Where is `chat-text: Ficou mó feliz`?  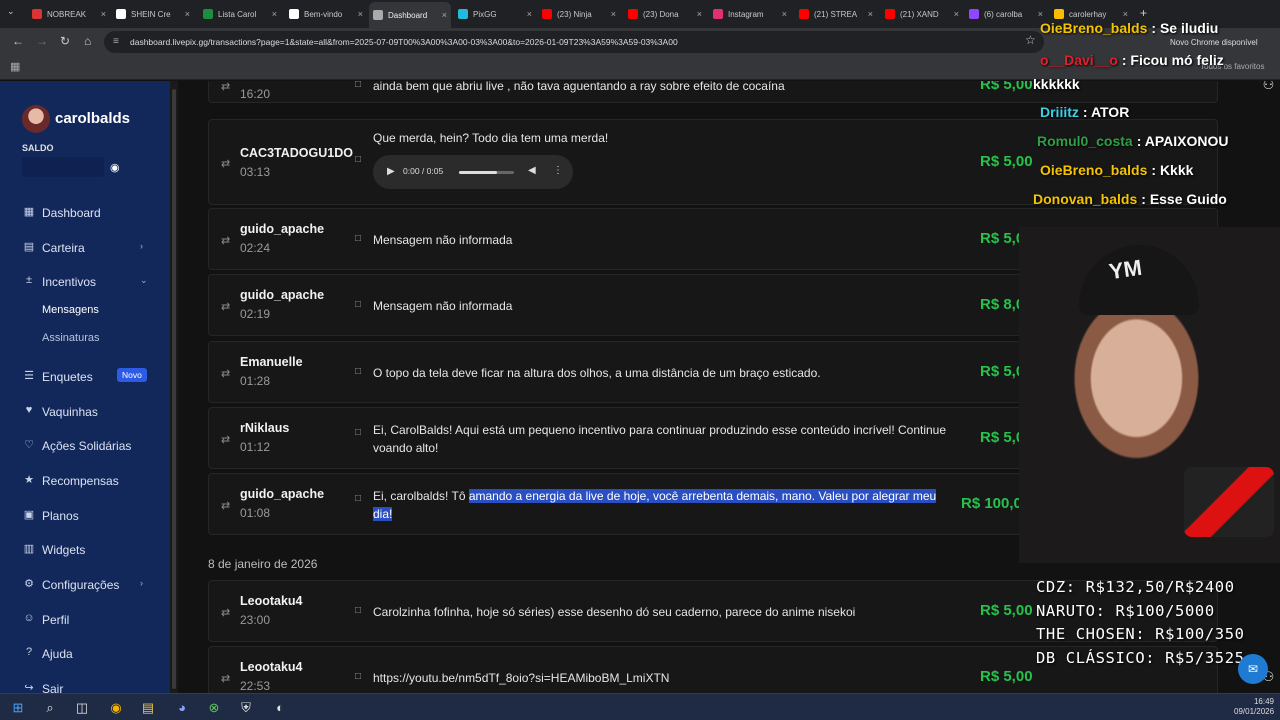
chat-text: Ficou mó feliz is located at coordinates (1177, 60).